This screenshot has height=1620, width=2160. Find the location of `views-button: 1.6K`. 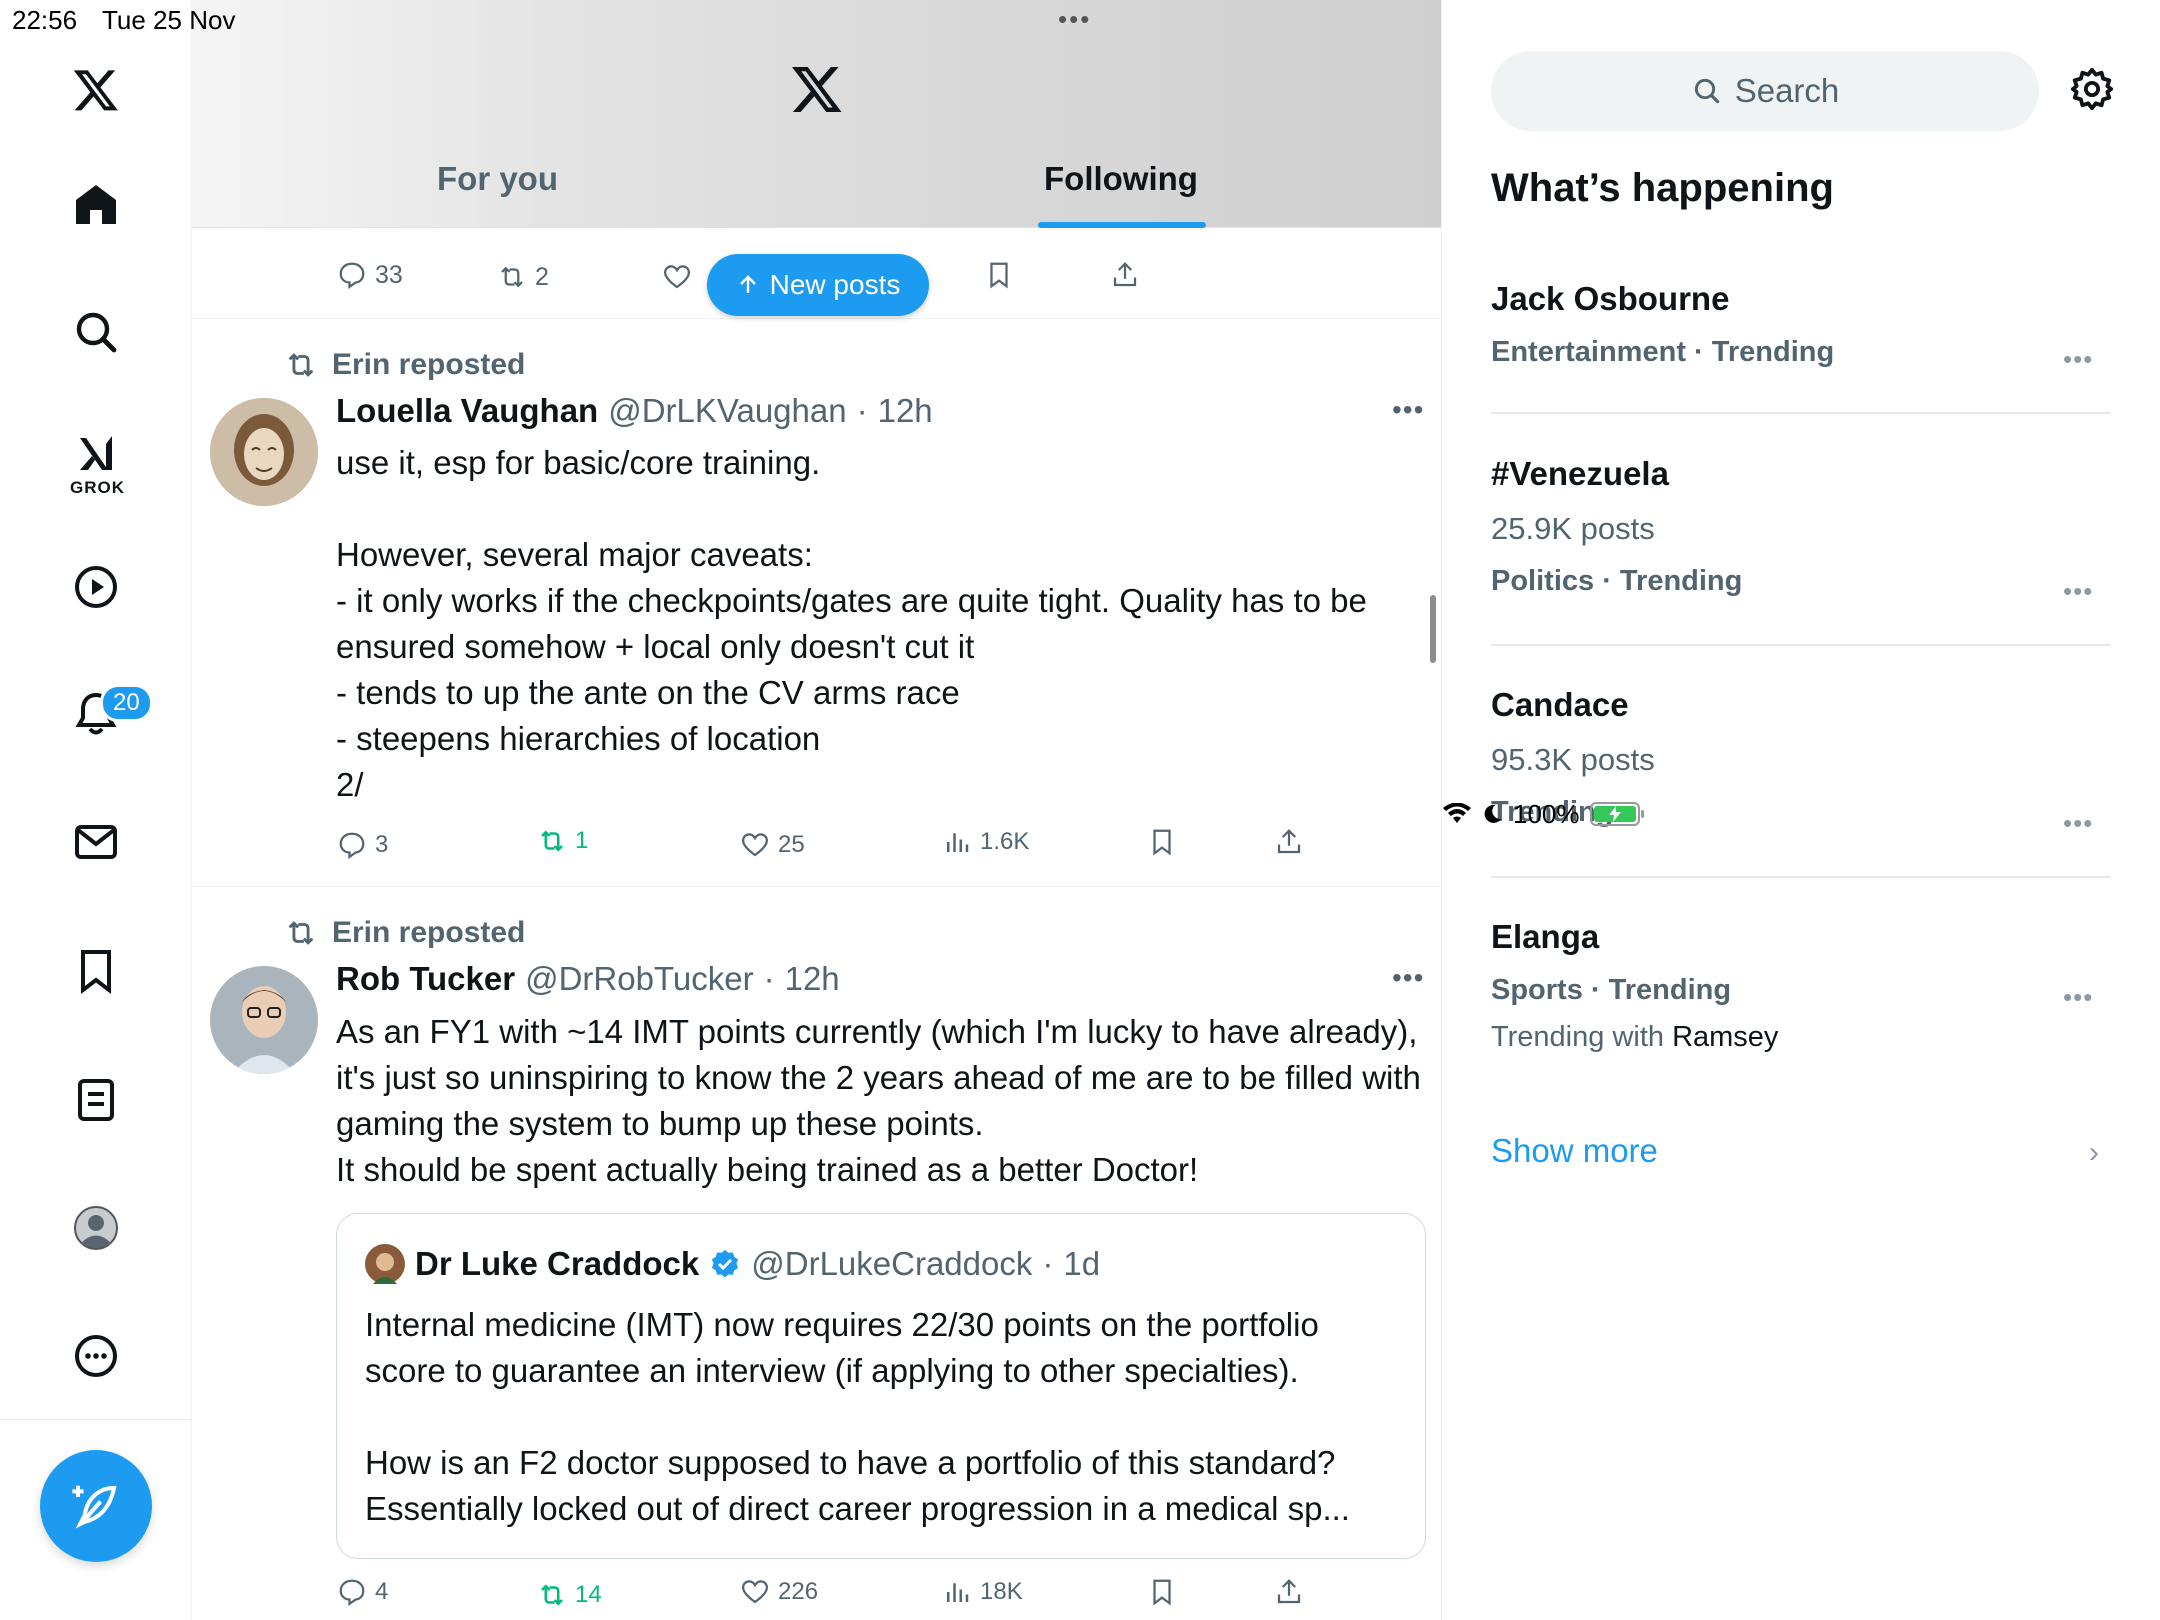

views-button: 1.6K is located at coordinates (985, 842).